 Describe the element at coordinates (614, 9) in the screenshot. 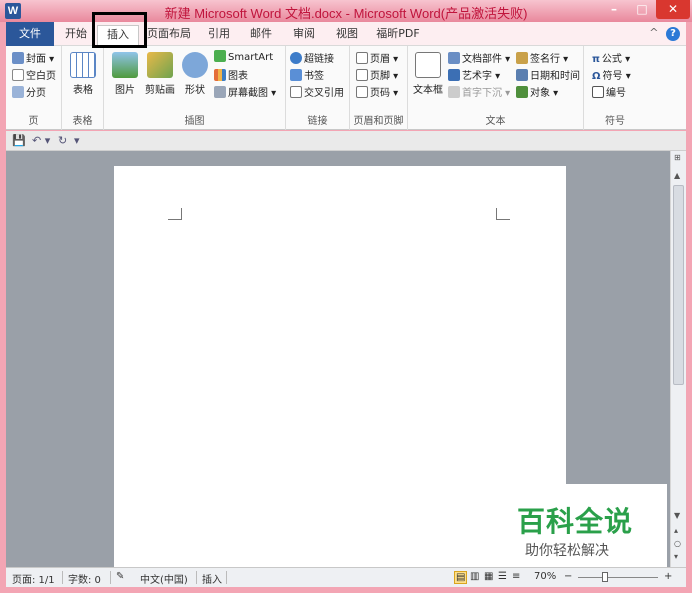

I see `minimize-button: –` at that location.